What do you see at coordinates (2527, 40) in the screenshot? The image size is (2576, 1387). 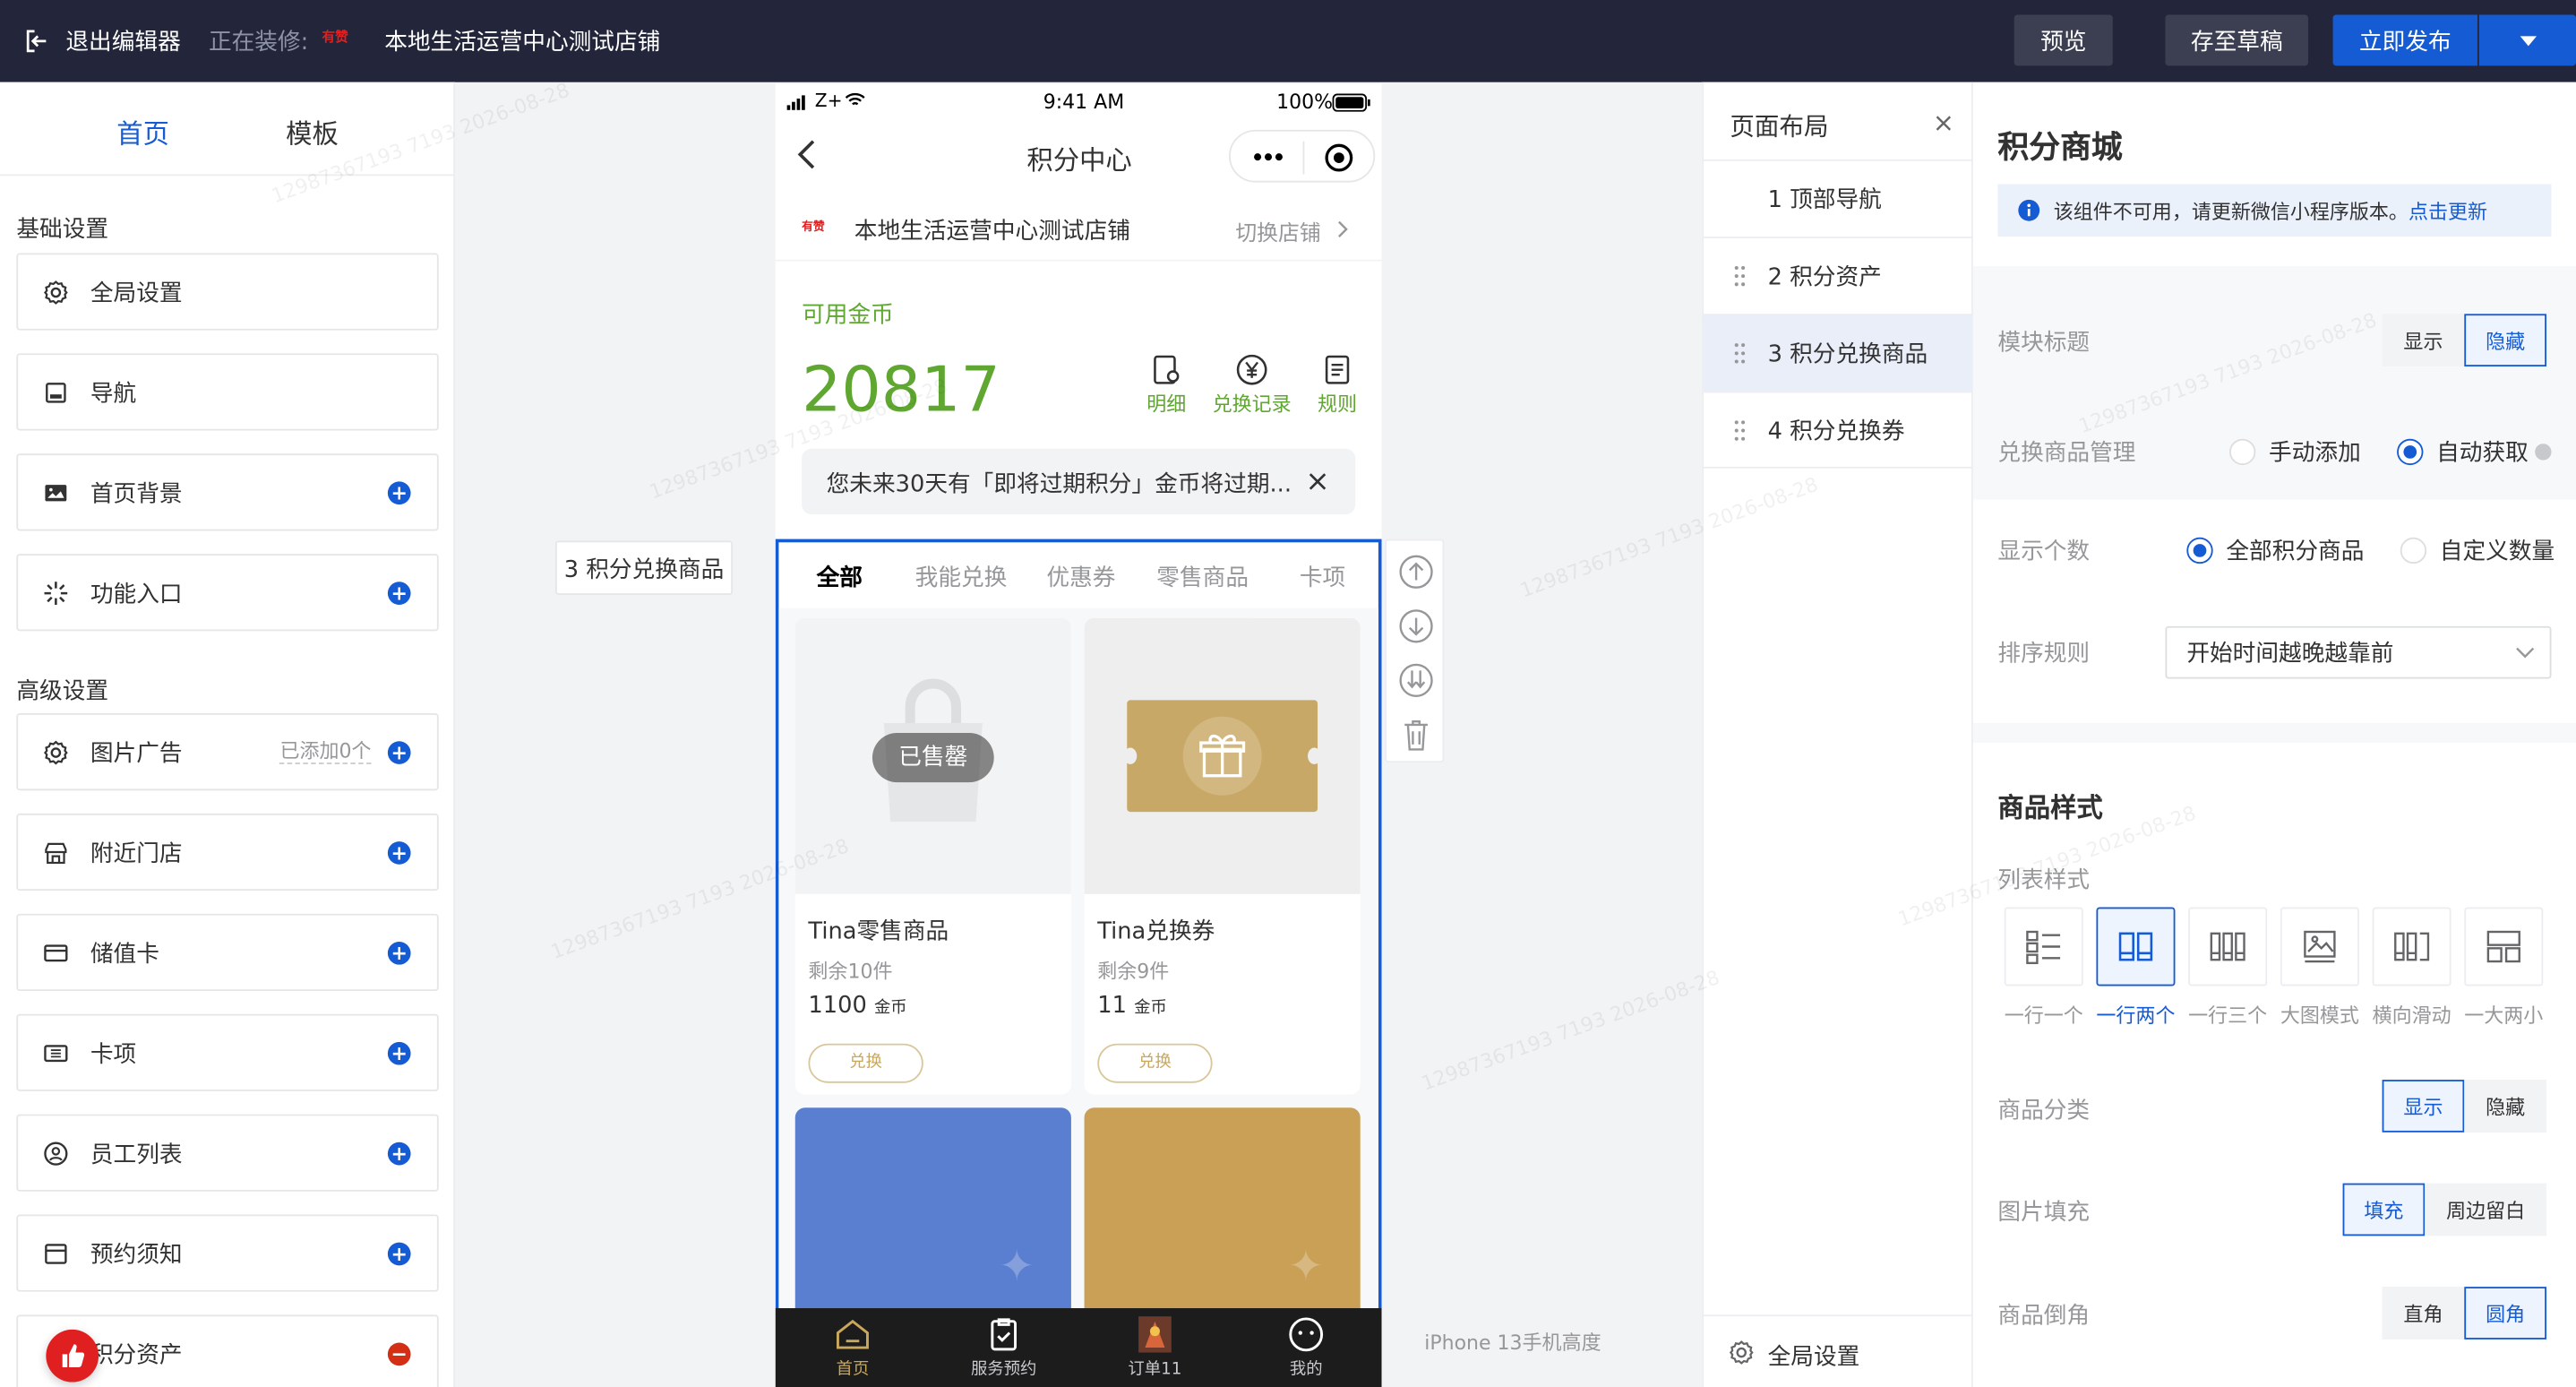 I see `publish-dropdown-button` at bounding box center [2527, 40].